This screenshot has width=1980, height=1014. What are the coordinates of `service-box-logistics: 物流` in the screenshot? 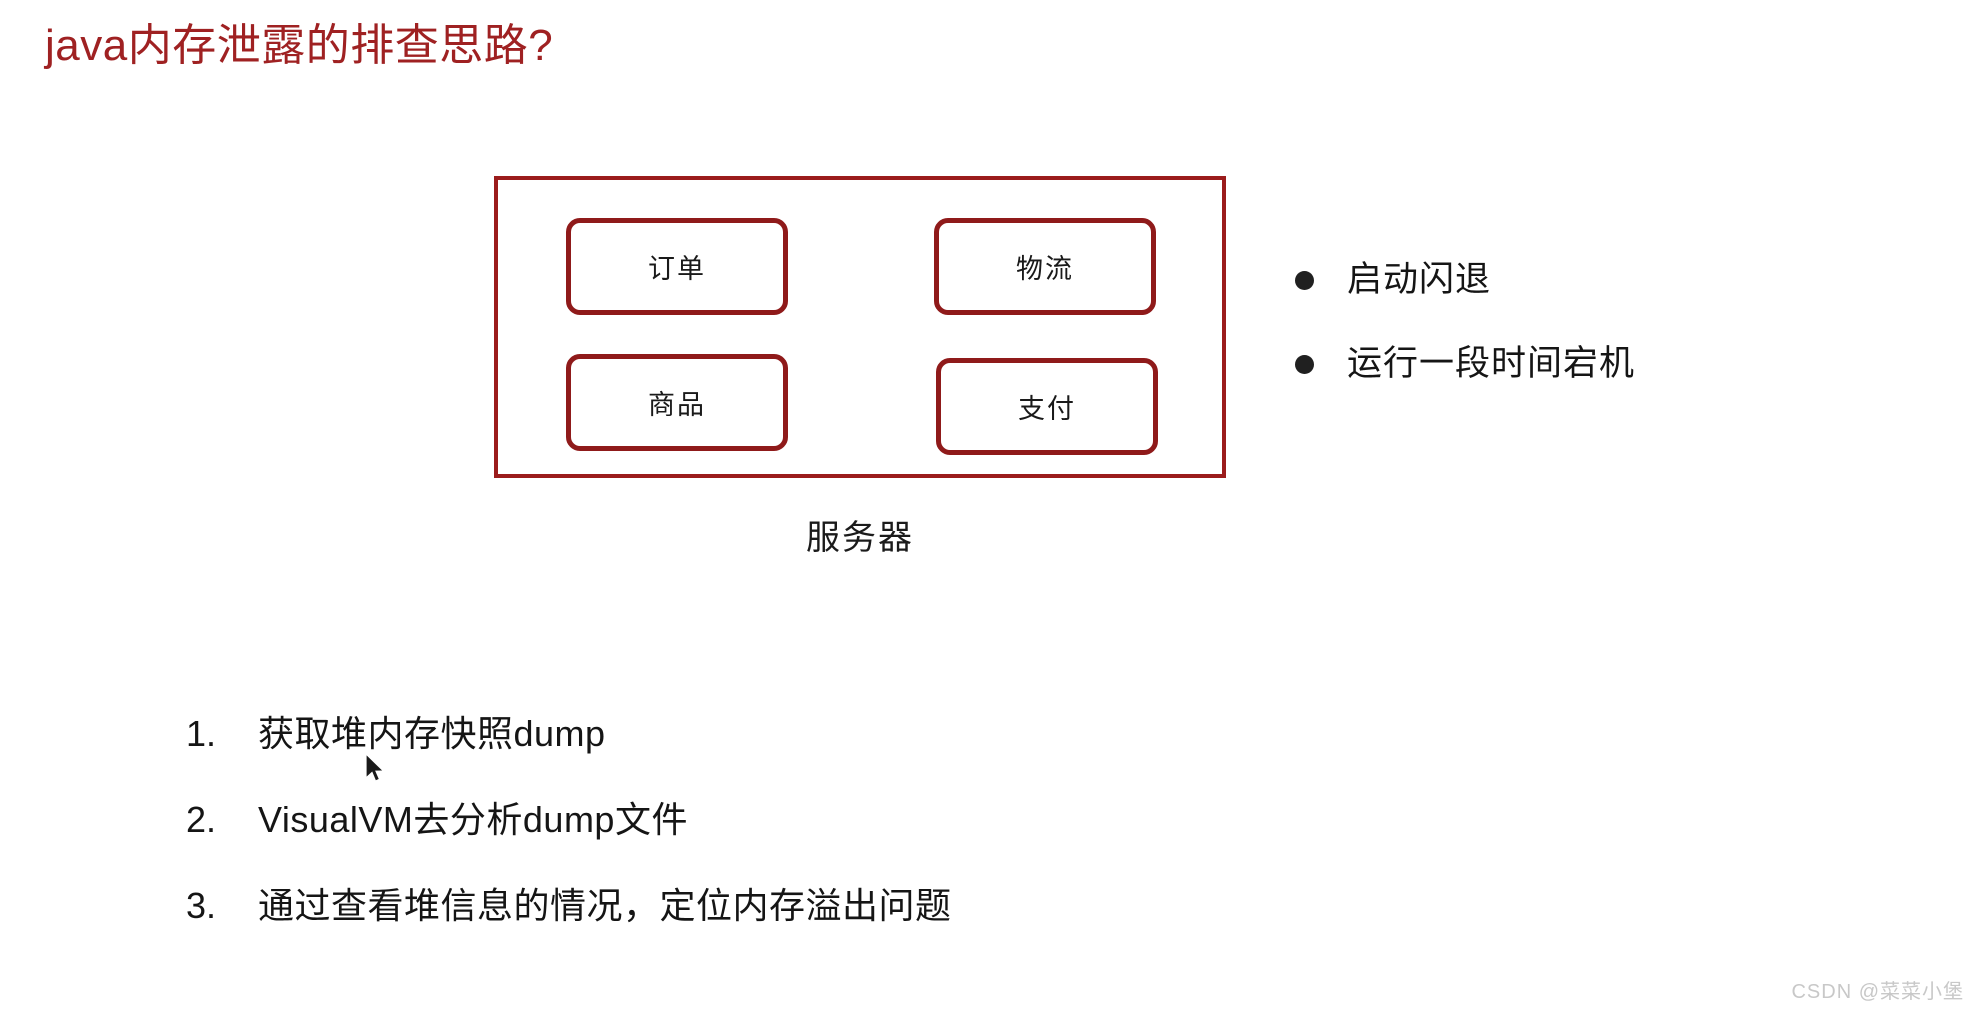 It's located at (1045, 266).